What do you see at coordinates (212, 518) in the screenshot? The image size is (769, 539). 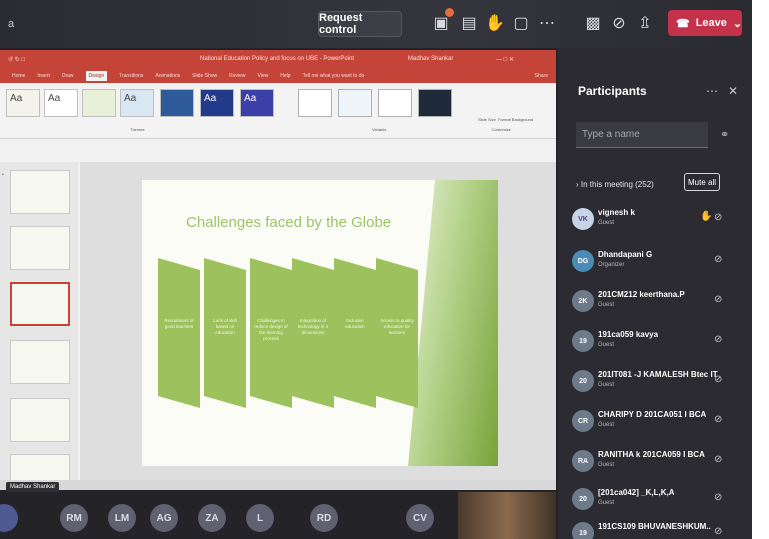 I see `avatar: ZA` at bounding box center [212, 518].